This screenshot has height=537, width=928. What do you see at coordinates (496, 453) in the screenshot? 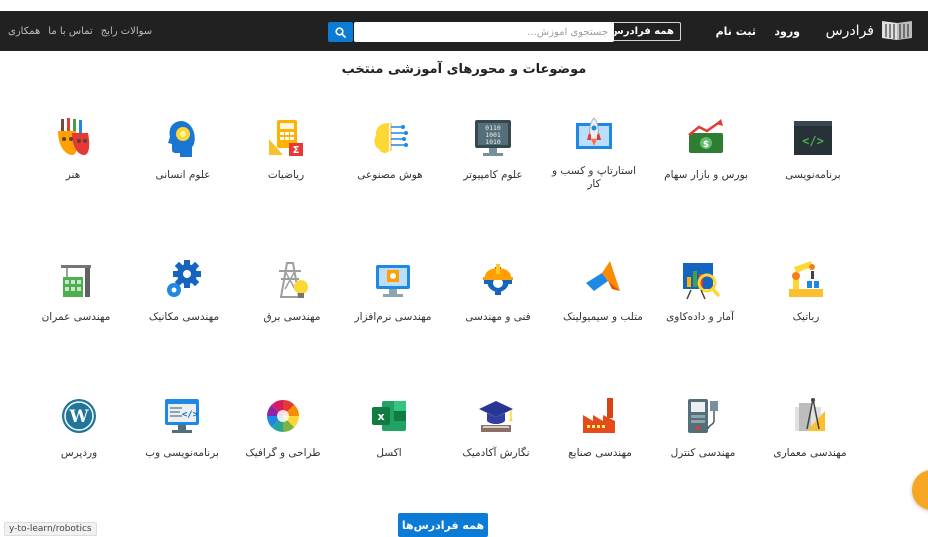
I see `category-label: نگارش آکادمیک` at bounding box center [496, 453].